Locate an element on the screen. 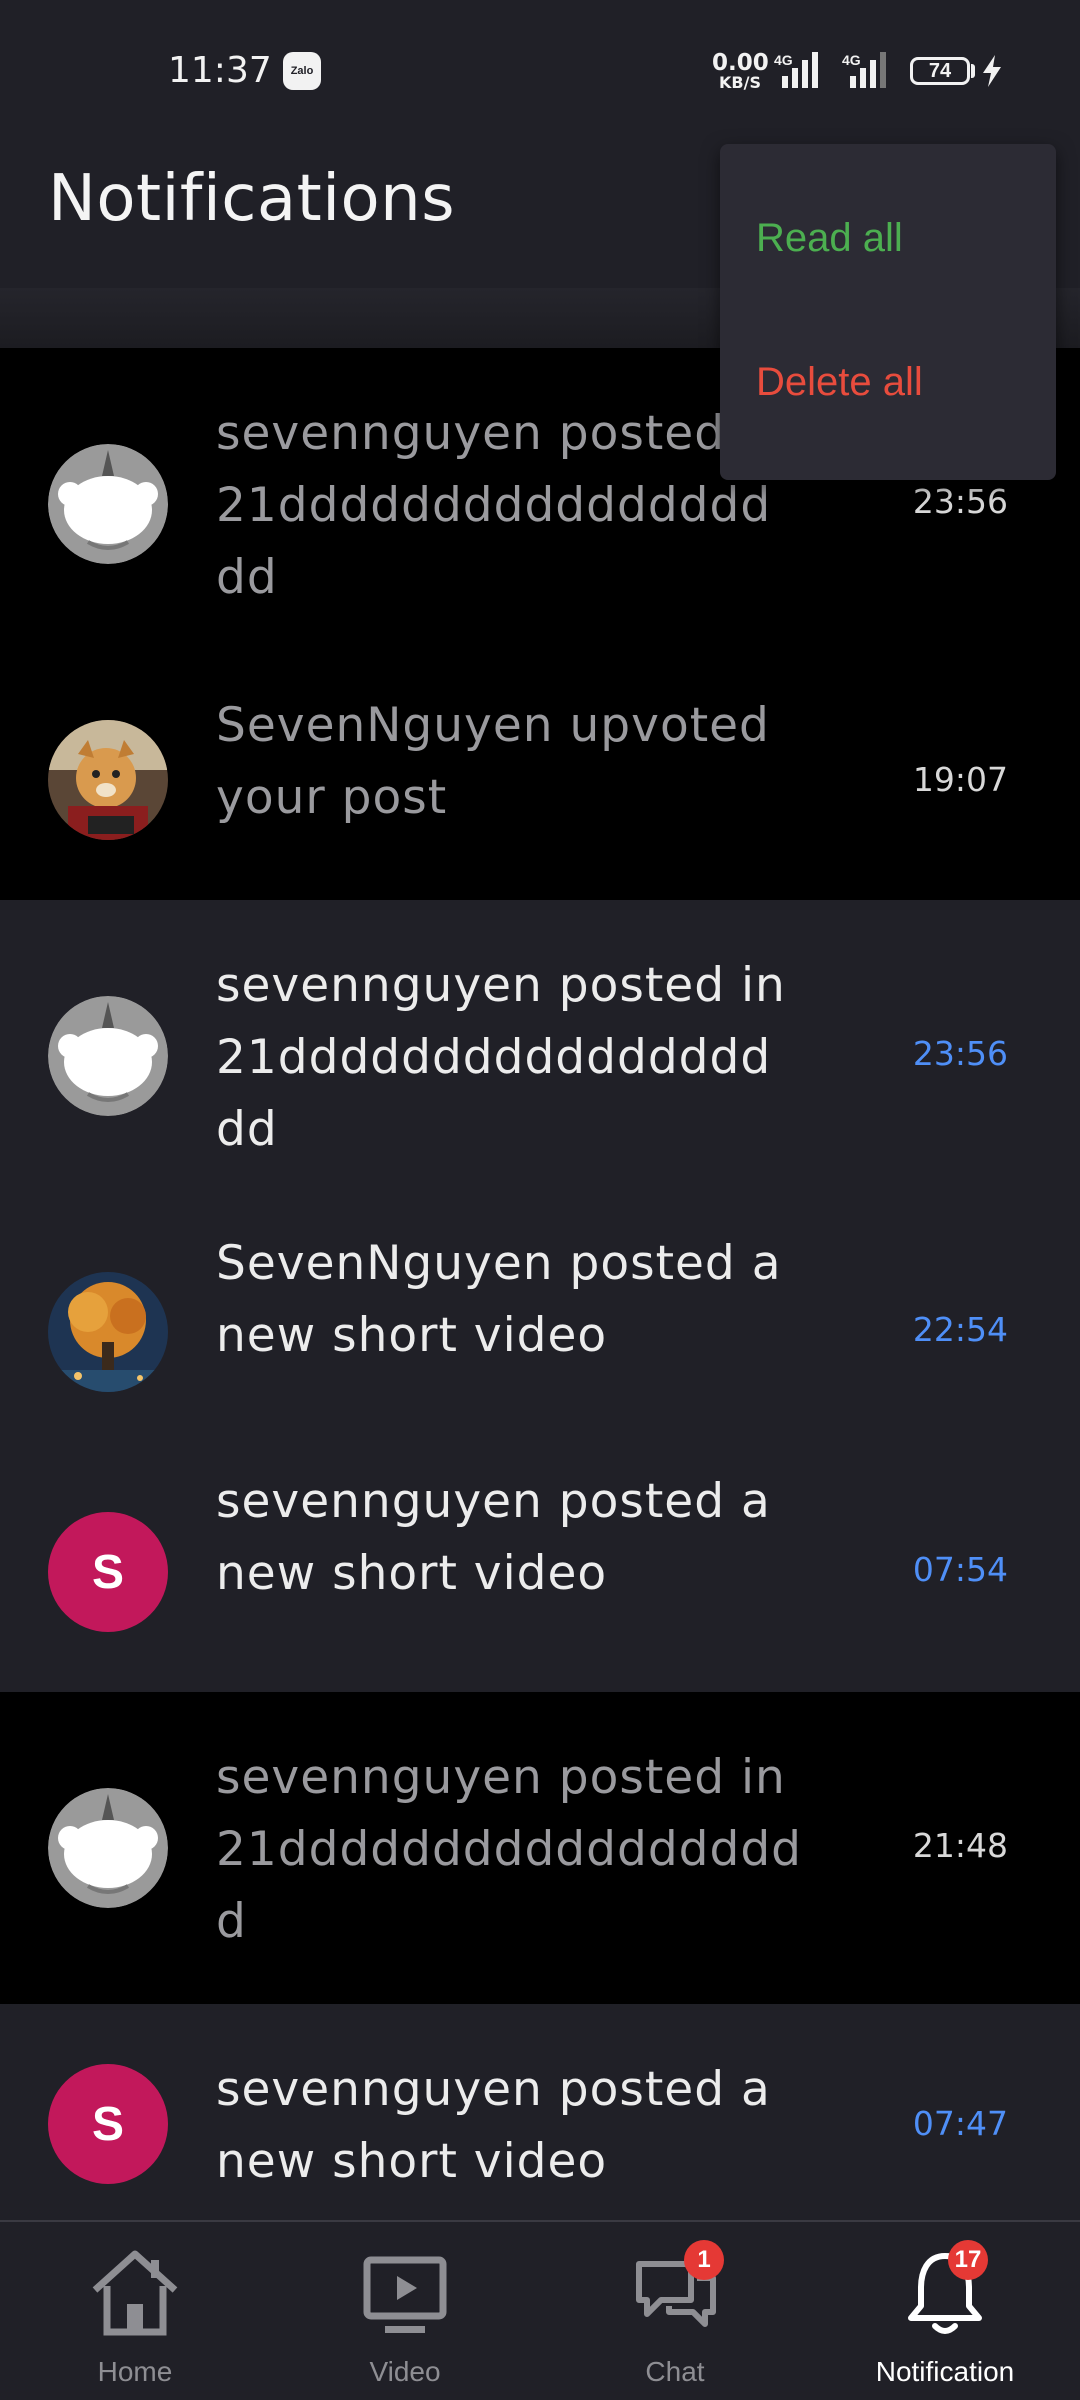 Image resolution: width=1080 pixels, height=2400 pixels. notification-item: SevenNguyen upvoted your post 19:07 is located at coordinates (540, 762).